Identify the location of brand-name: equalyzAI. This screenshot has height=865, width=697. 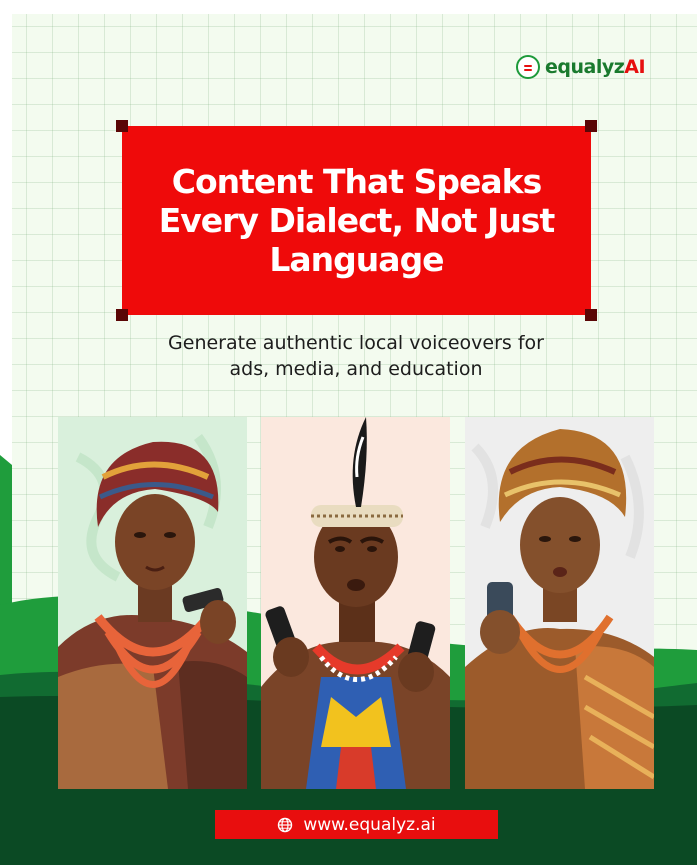
(595, 67).